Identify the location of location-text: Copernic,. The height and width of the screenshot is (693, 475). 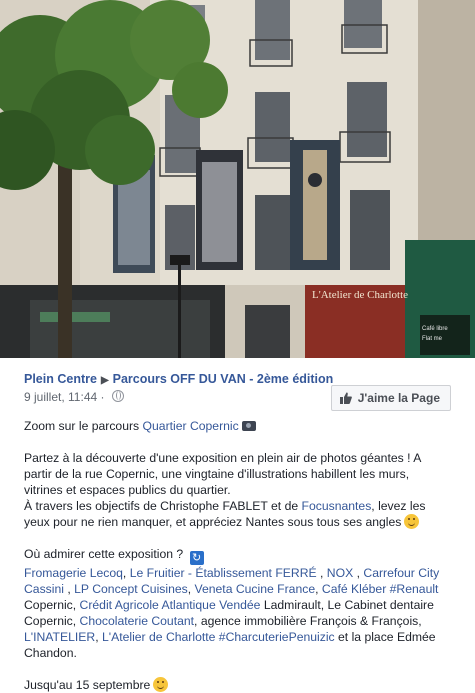
(52, 605).